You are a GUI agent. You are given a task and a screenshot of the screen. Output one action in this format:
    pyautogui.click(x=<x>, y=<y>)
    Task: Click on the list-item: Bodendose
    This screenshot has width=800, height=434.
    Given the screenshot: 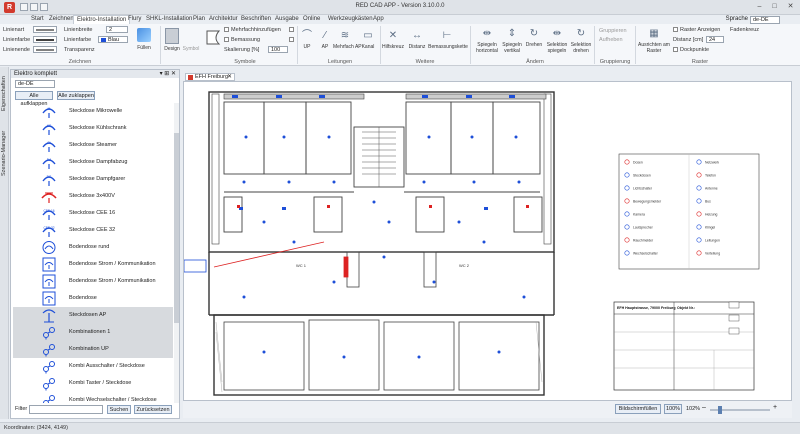 What is the action you would take?
    pyautogui.click(x=93, y=298)
    